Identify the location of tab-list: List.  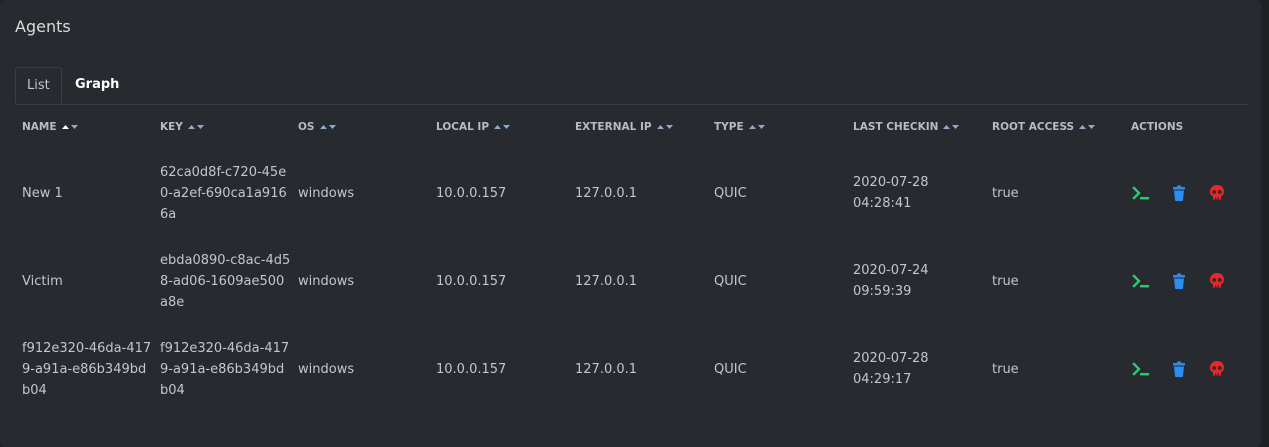
(38, 85).